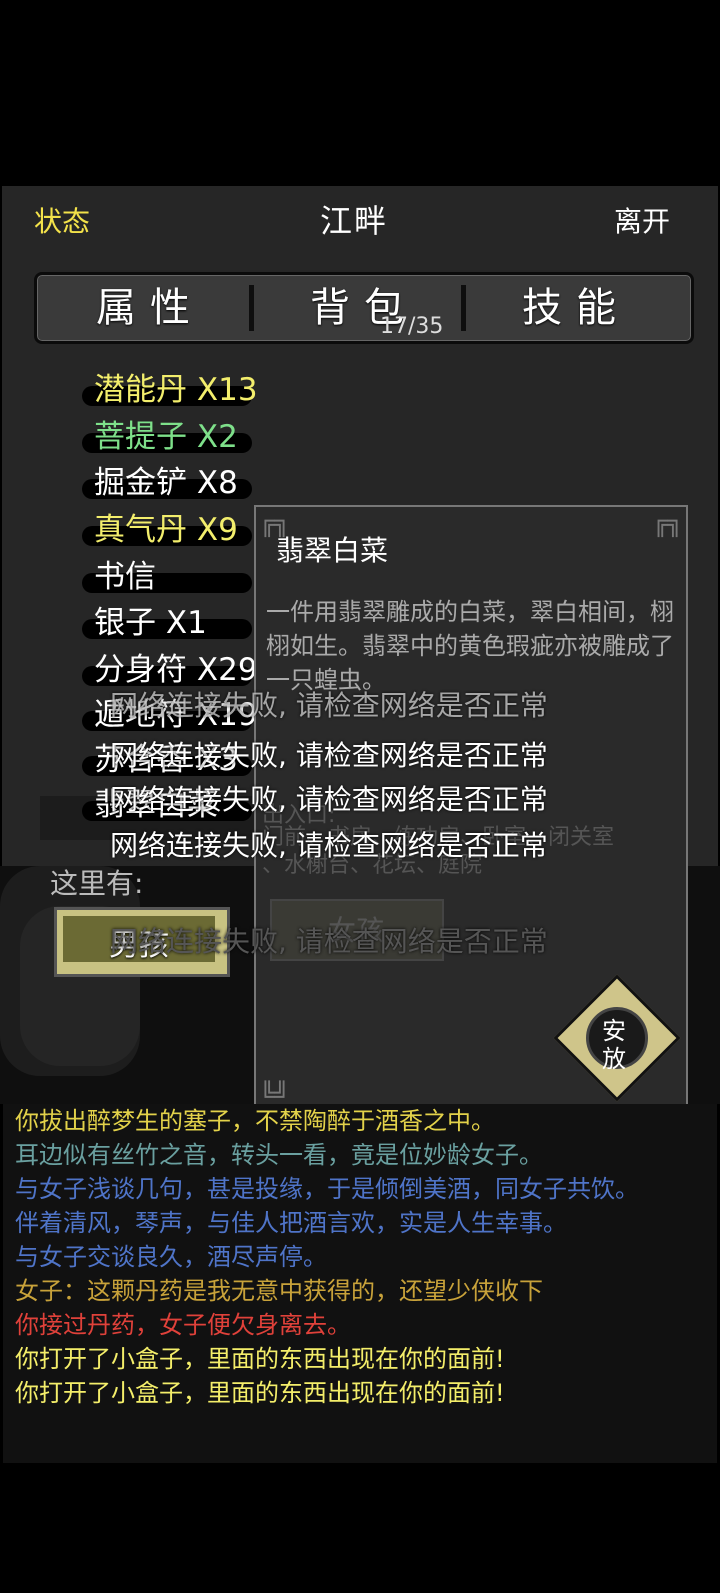  I want to click on bag-item: 银子 X1, so click(162, 623).